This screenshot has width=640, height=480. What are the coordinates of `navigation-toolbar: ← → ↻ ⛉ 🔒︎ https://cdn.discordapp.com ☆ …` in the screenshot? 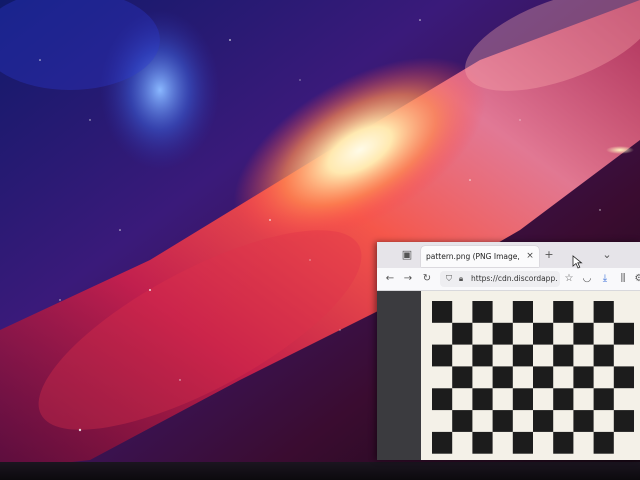 It's located at (508, 279).